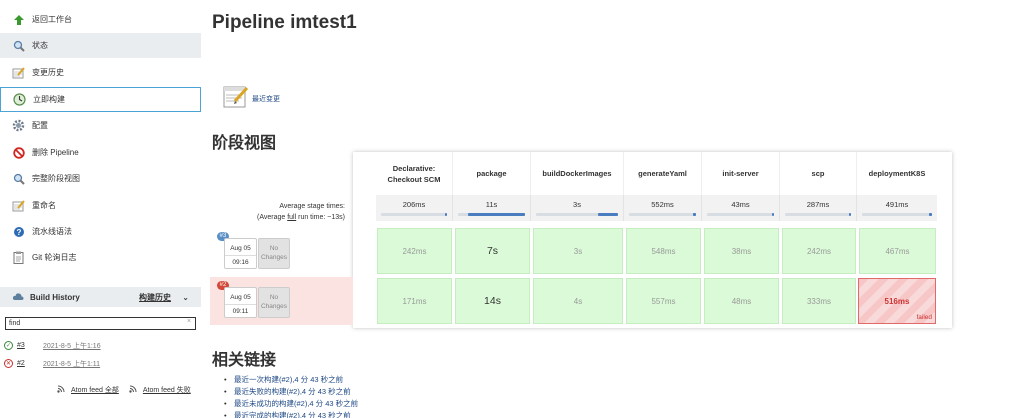  I want to click on build-history-row: ✕ #2 2021-8-5 上午1:11, so click(100, 363).